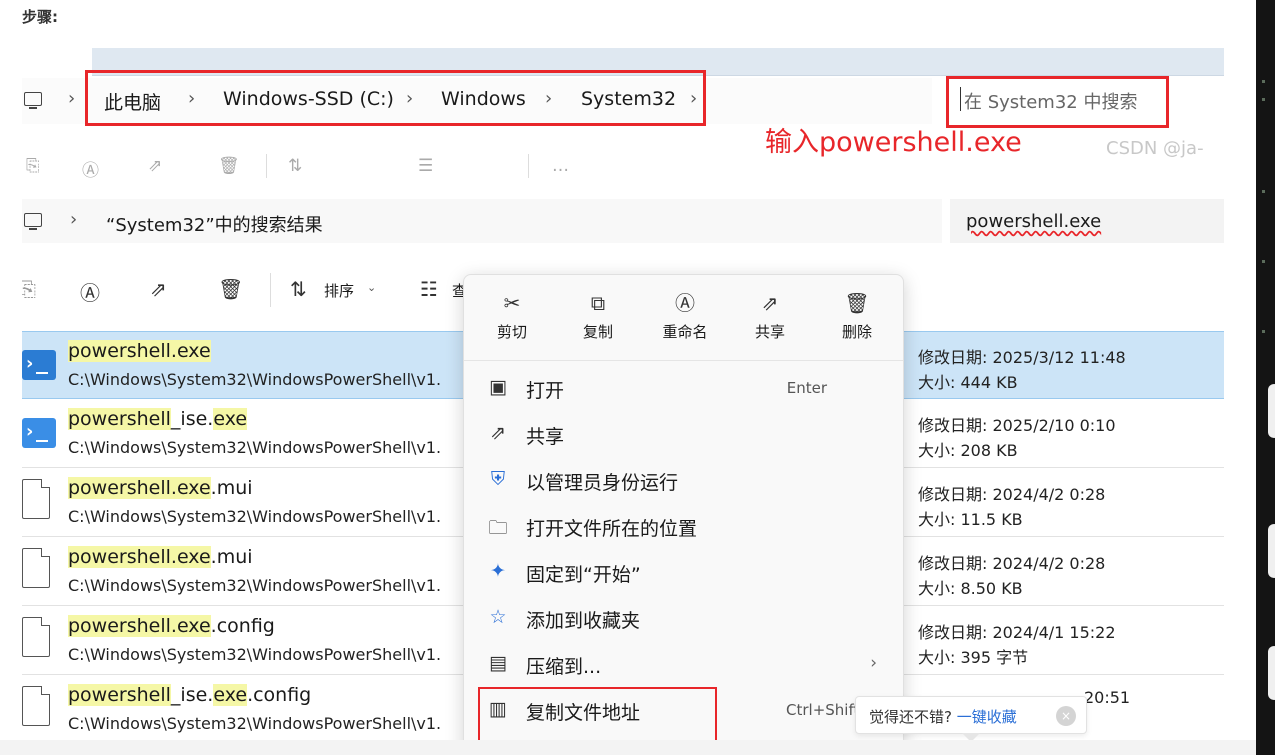 The width and height of the screenshot is (1275, 755). What do you see at coordinates (1066, 716) in the screenshot?
I see `close-icon: ×` at bounding box center [1066, 716].